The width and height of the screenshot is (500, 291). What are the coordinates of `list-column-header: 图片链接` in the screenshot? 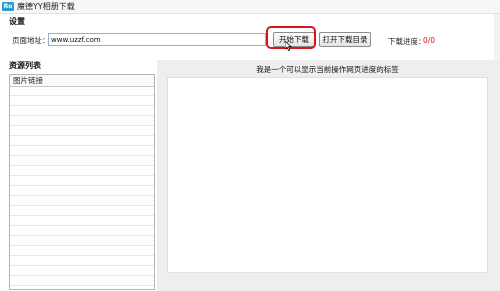 It's located at (82, 81).